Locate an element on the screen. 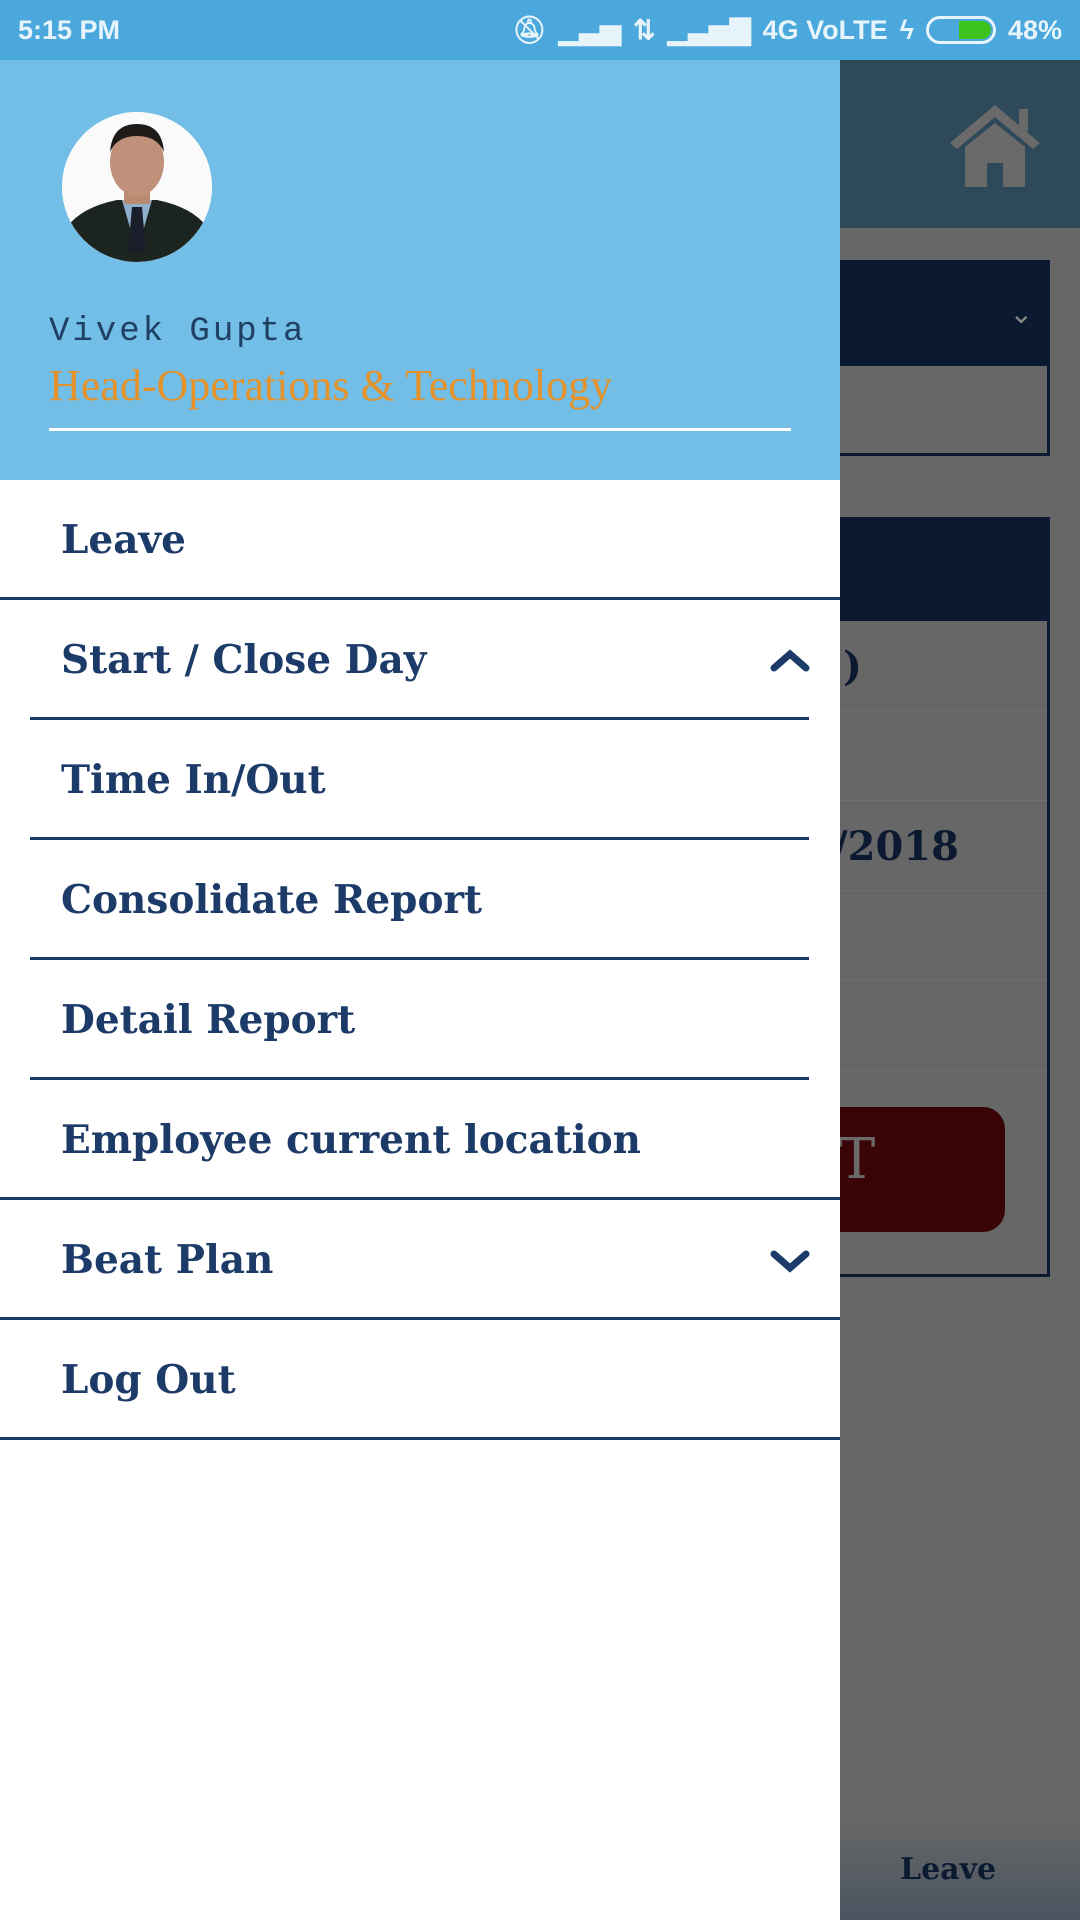  menu-label: Log Out is located at coordinates (148, 1380).